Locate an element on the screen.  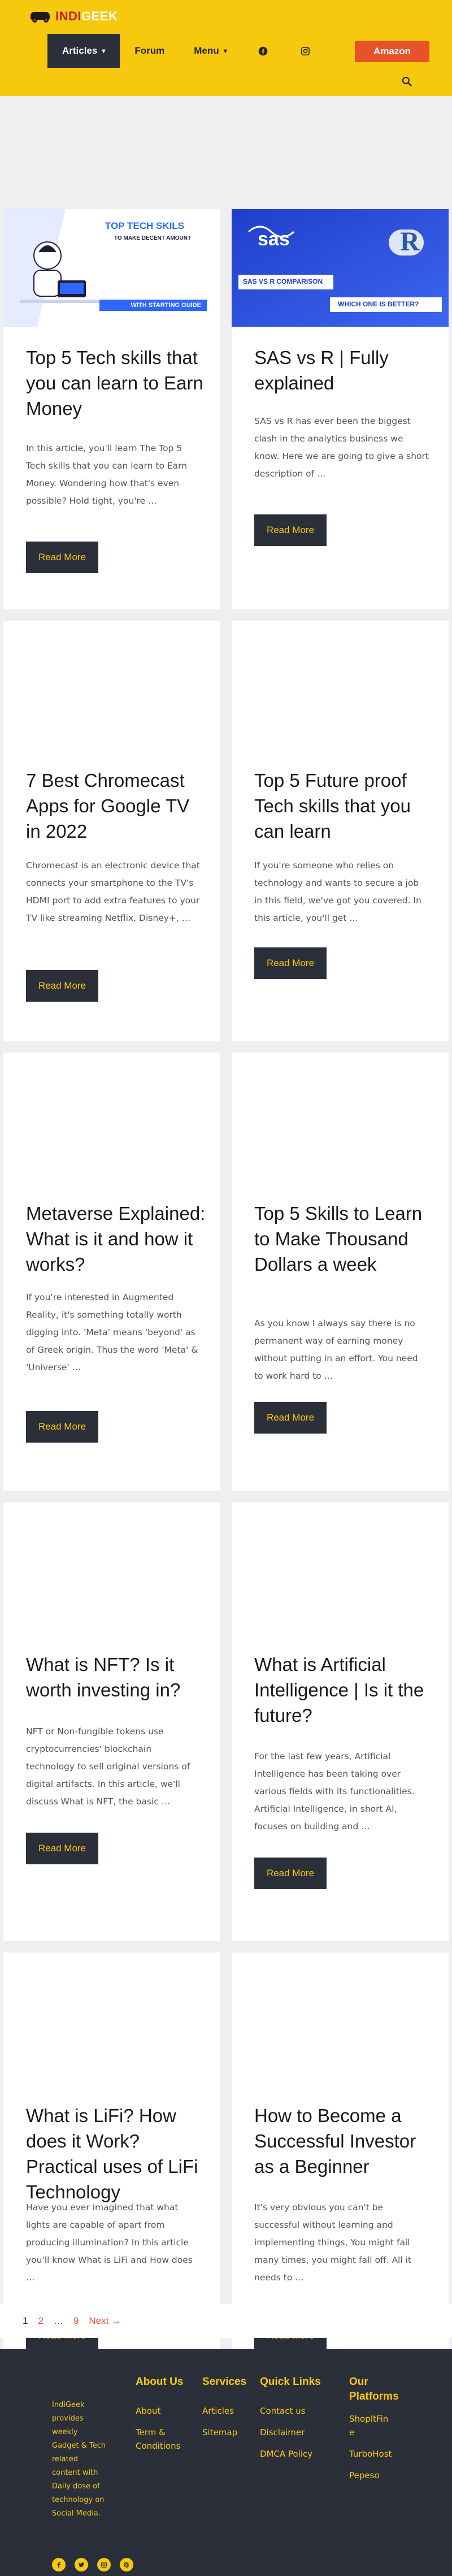
footer-social is located at coordinates (92, 2564).